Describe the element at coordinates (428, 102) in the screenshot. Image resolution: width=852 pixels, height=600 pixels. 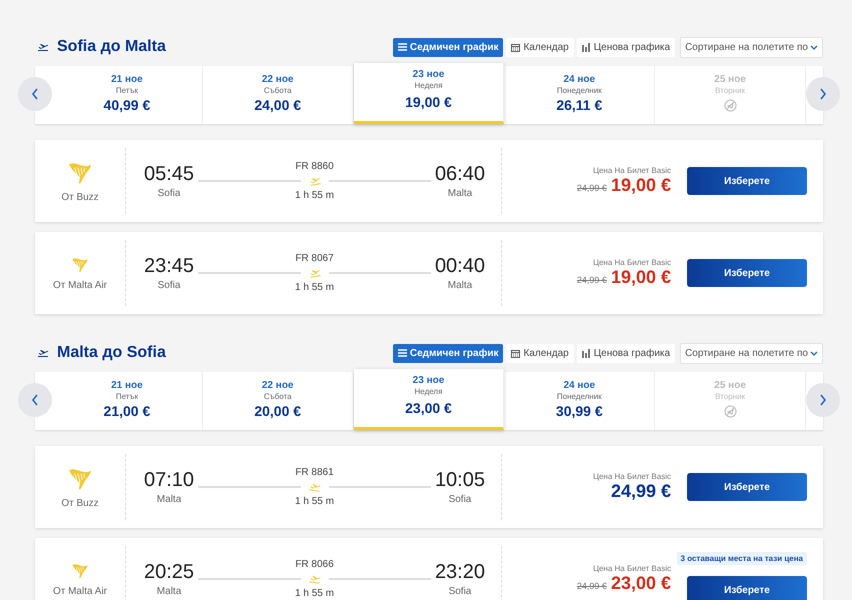
I see `date-price: 19,00 €` at that location.